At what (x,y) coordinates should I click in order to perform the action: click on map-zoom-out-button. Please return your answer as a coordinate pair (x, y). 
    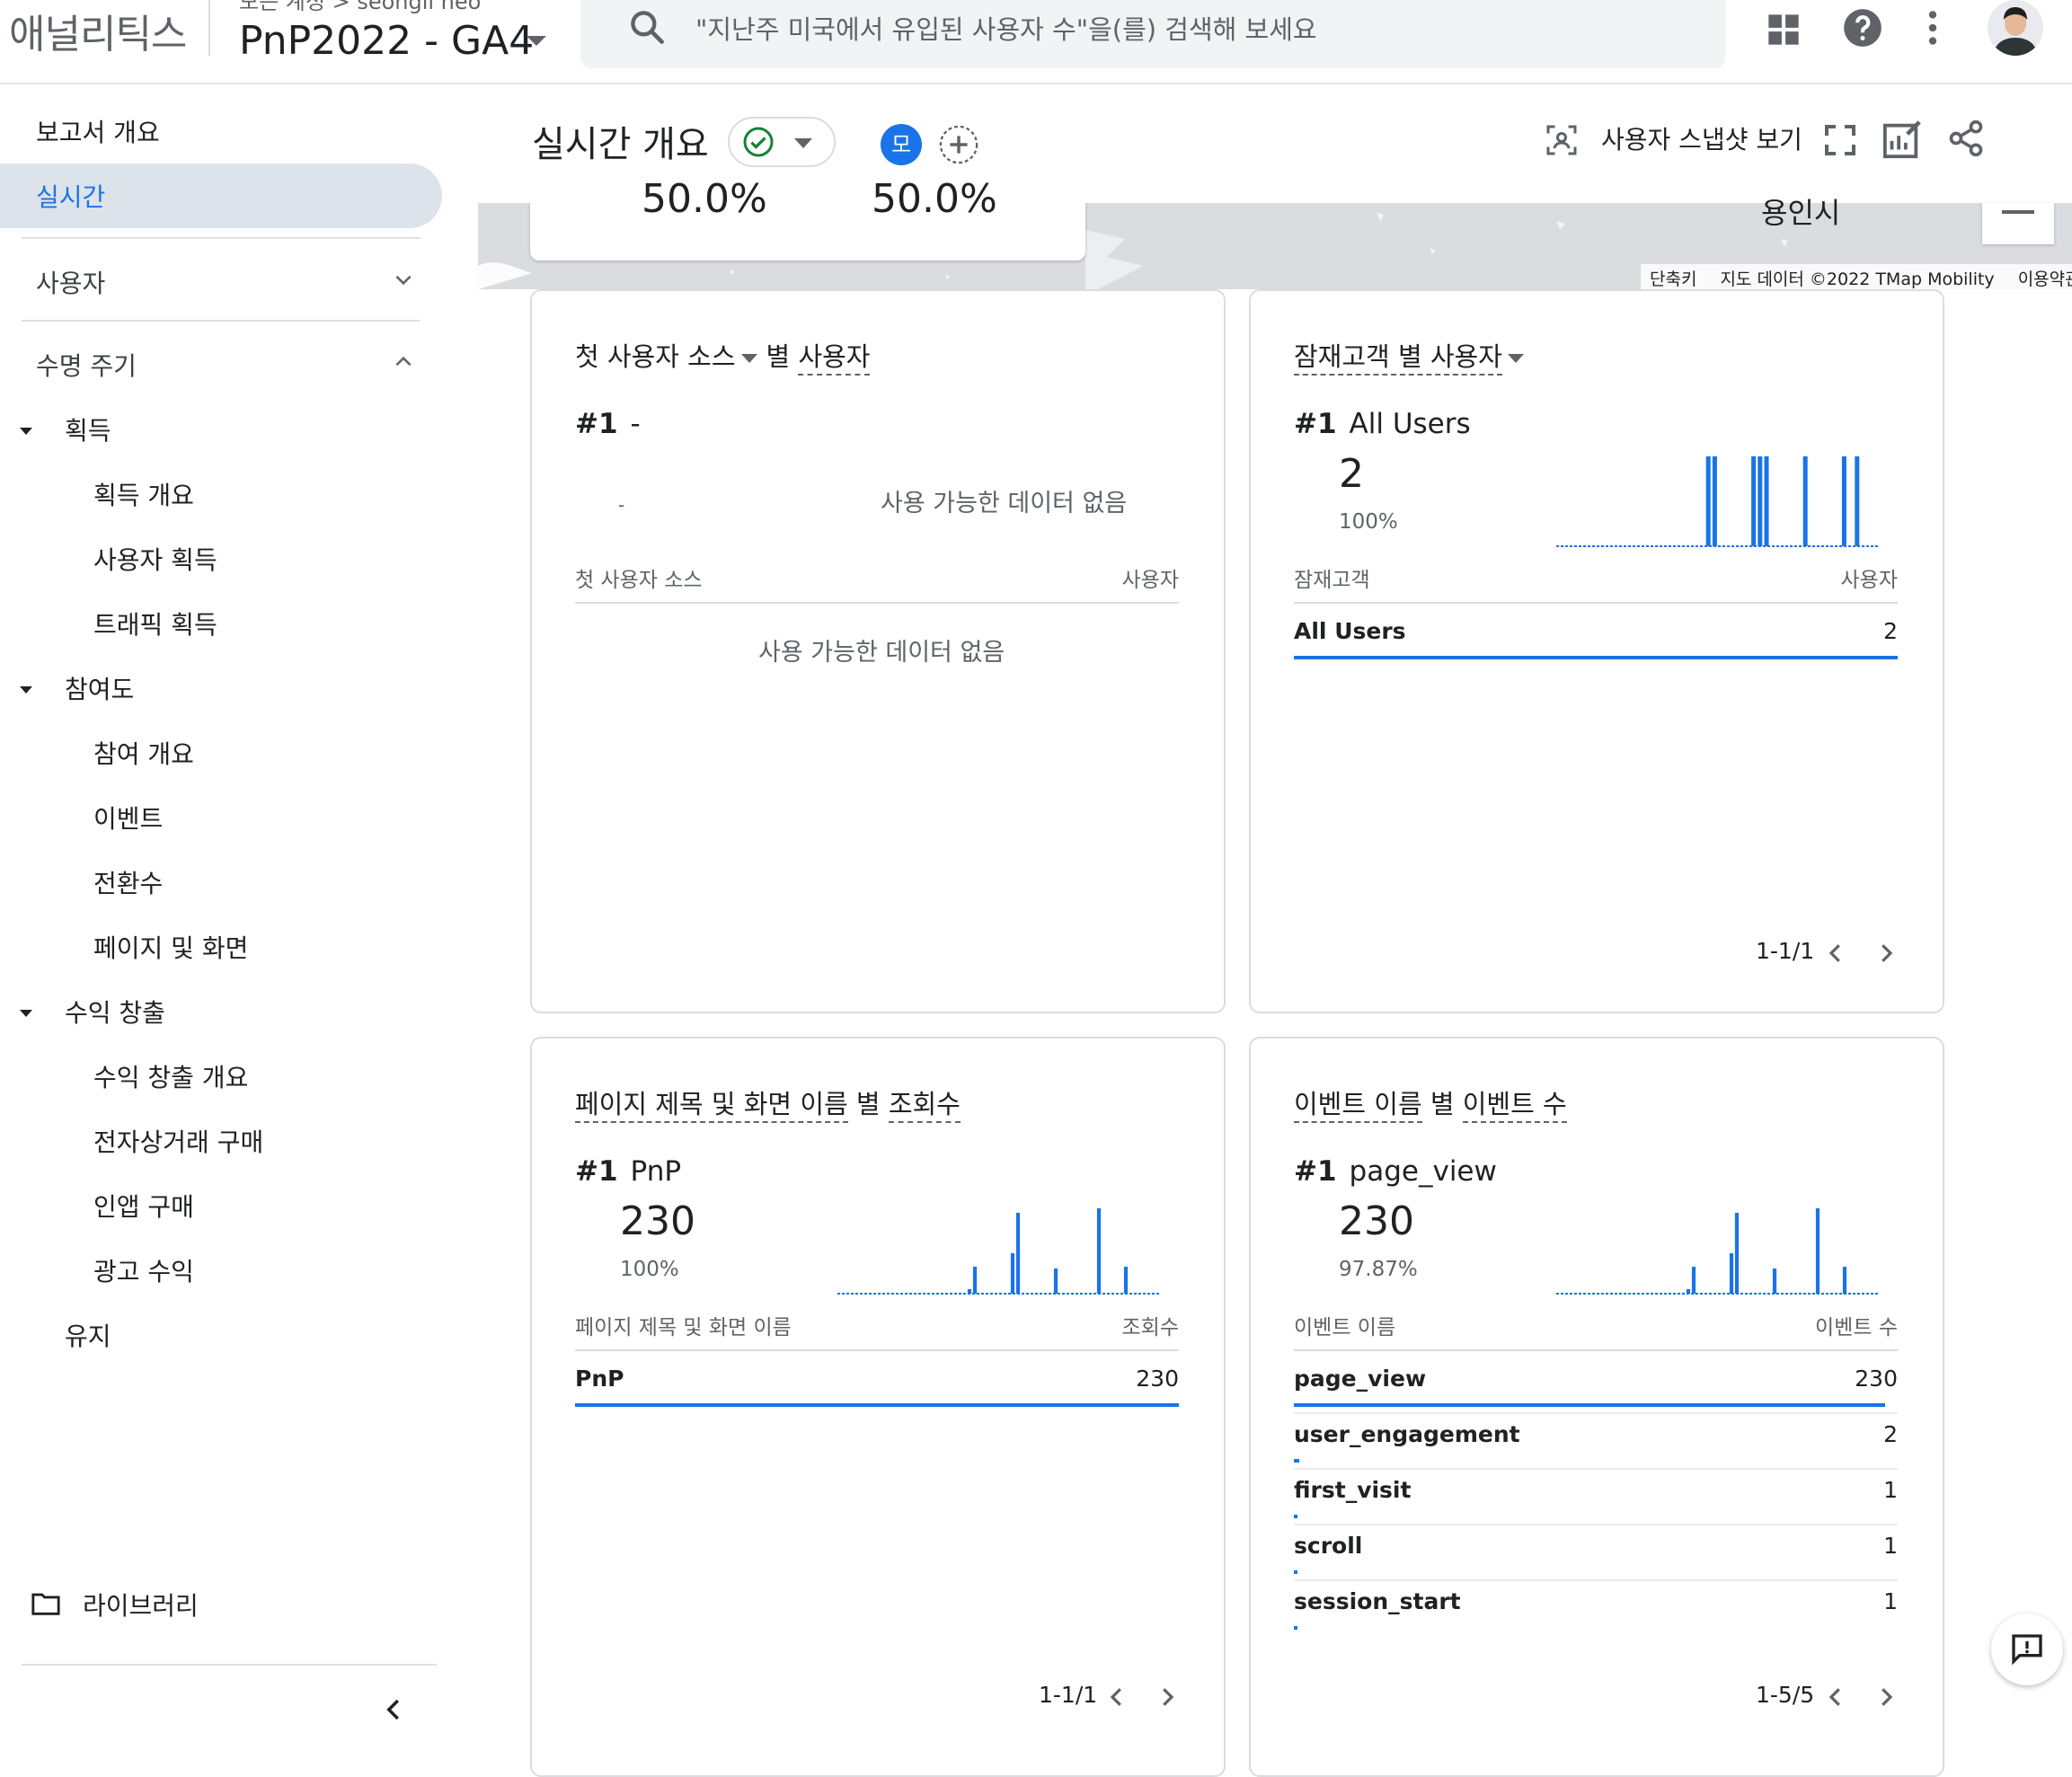
    Looking at the image, I should click on (2018, 224).